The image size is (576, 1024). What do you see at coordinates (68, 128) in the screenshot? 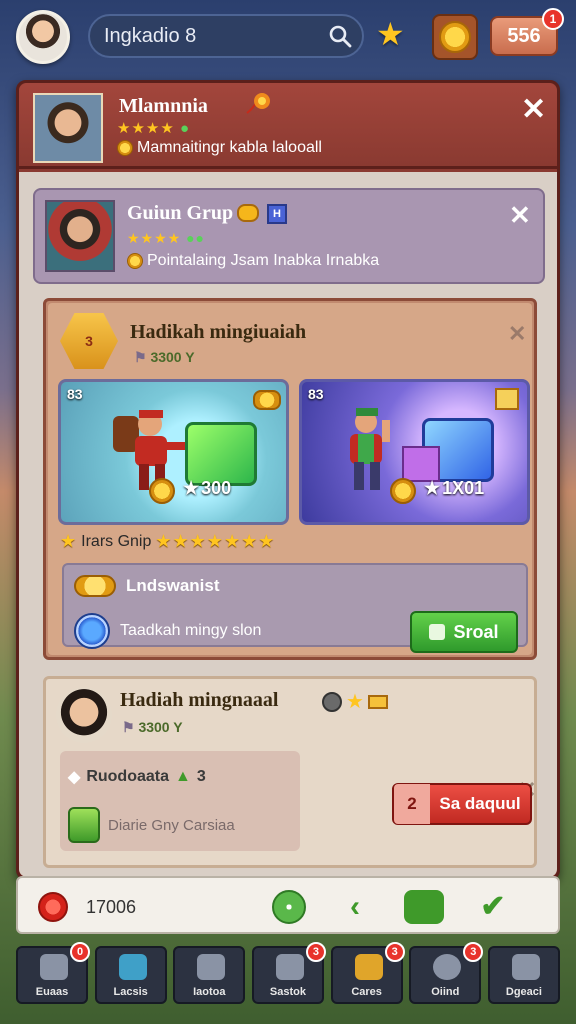
I see `header-avatar` at bounding box center [68, 128].